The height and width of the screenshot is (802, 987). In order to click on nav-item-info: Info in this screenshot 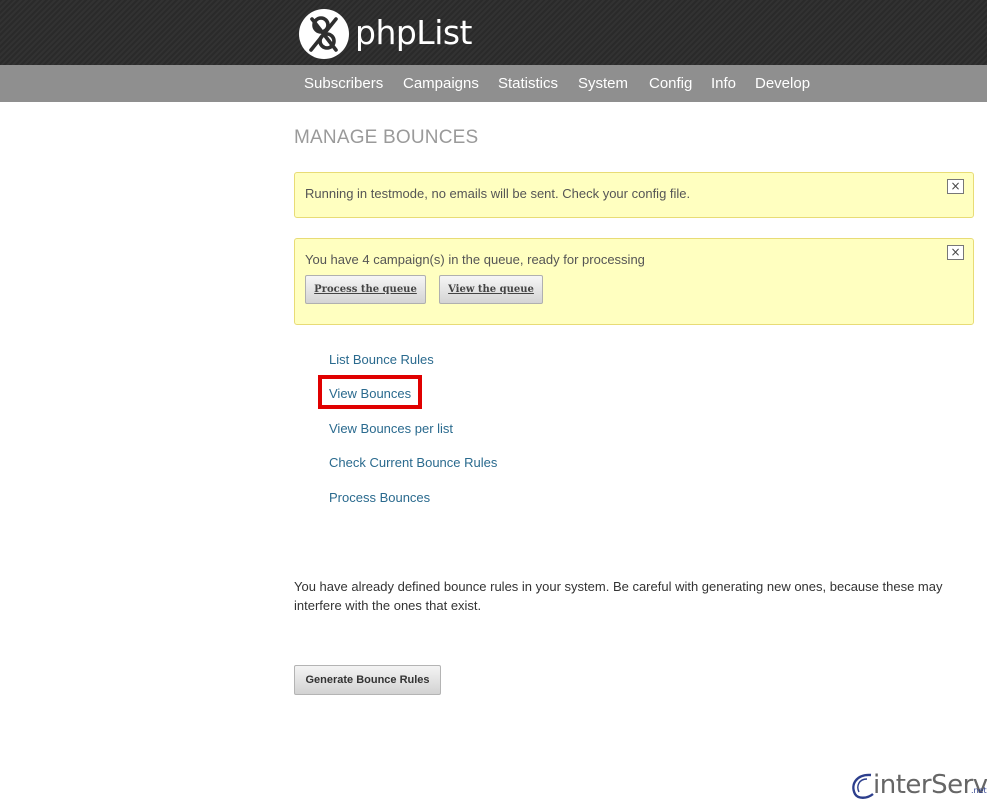, I will do `click(723, 83)`.